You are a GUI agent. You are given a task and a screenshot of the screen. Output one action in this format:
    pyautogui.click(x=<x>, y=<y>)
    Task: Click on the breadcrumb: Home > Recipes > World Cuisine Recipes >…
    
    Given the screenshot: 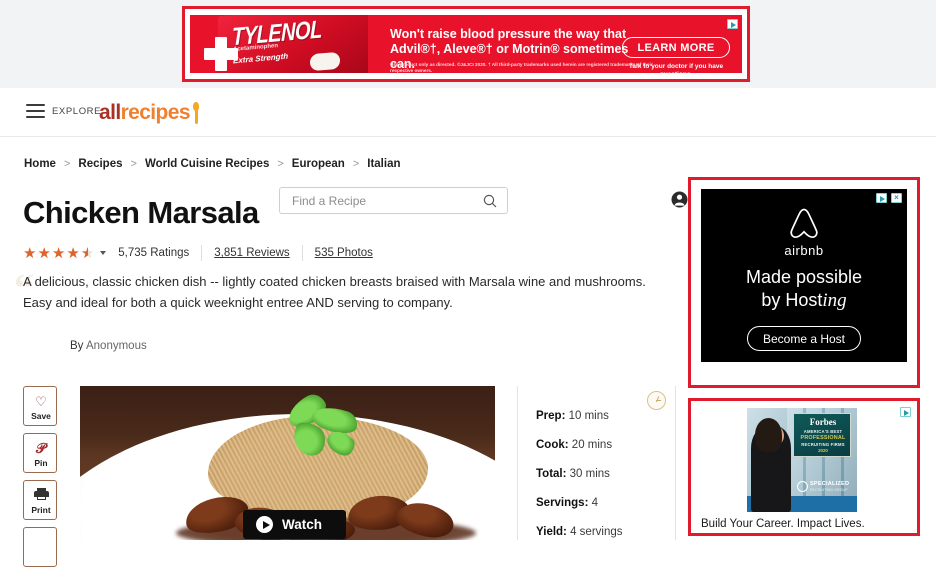 What is the action you would take?
    pyautogui.click(x=212, y=164)
    